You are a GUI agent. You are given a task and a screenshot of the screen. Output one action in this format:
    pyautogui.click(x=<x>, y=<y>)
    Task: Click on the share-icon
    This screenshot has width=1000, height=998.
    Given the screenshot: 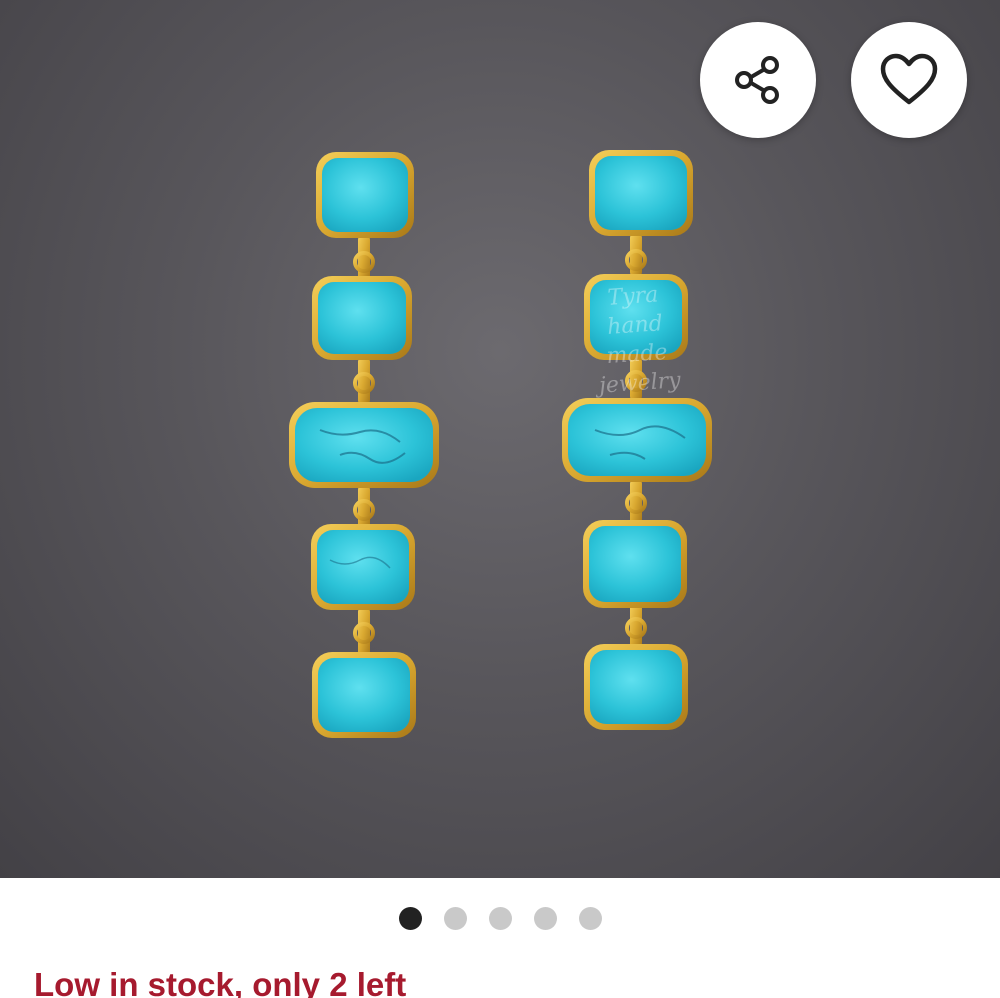 What is the action you would take?
    pyautogui.click(x=757, y=80)
    